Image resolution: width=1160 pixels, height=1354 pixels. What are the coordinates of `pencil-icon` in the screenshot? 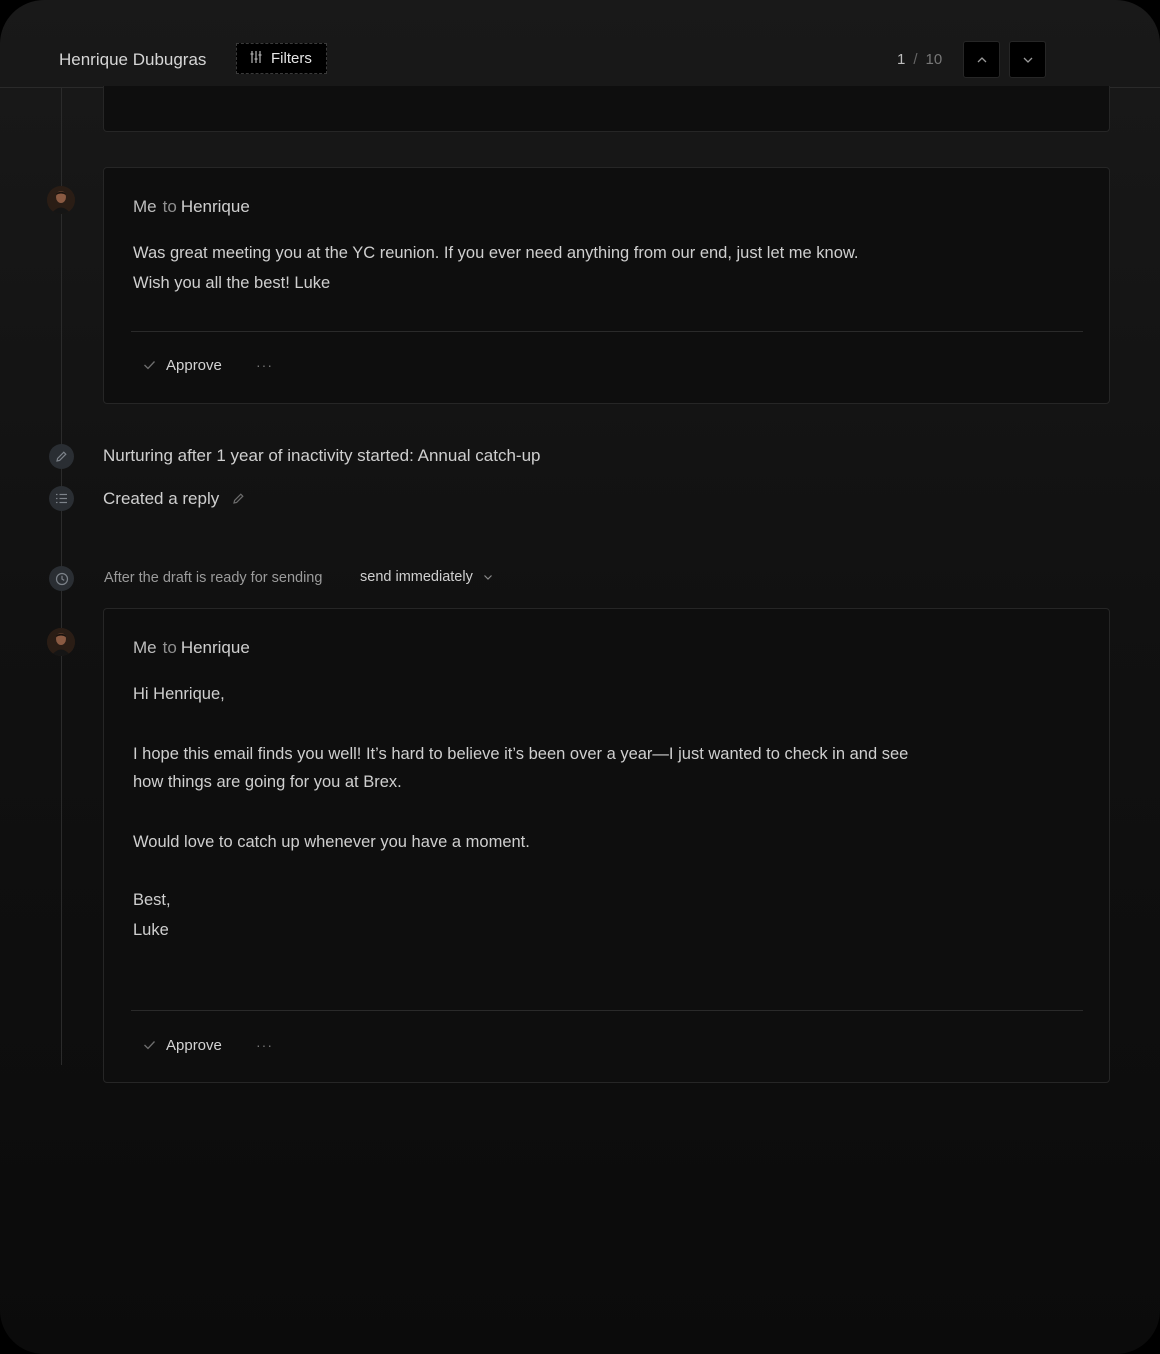 It's located at (61, 456).